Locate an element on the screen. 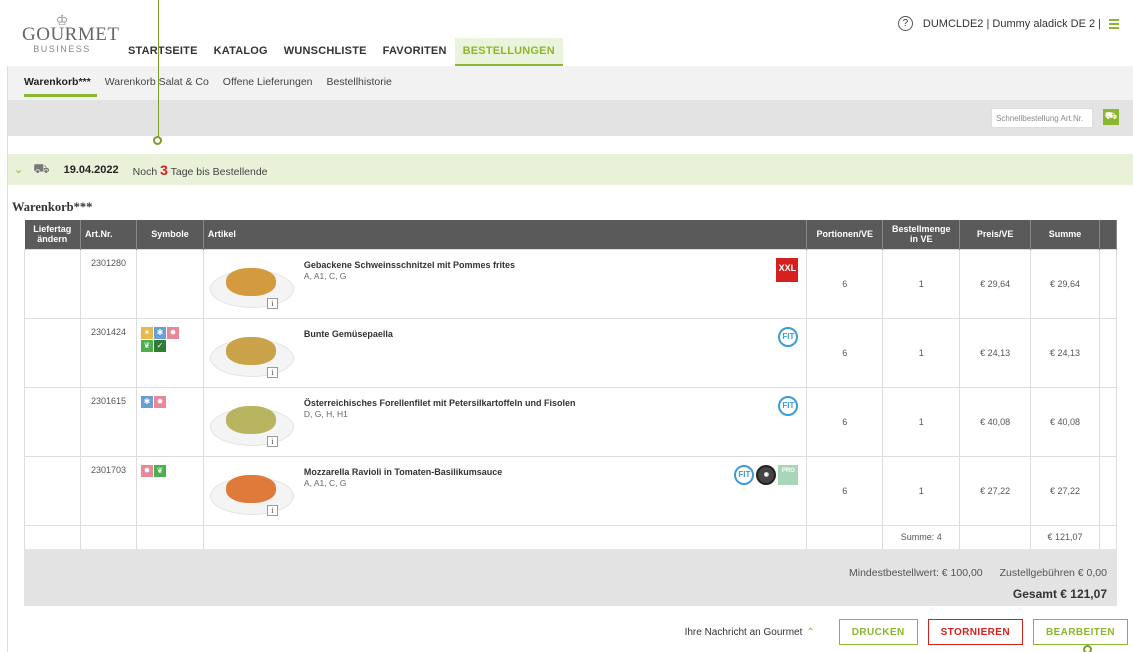 The height and width of the screenshot is (652, 1133). subnav-offene-lieferungen: Offene Lieferungen is located at coordinates (271, 83).